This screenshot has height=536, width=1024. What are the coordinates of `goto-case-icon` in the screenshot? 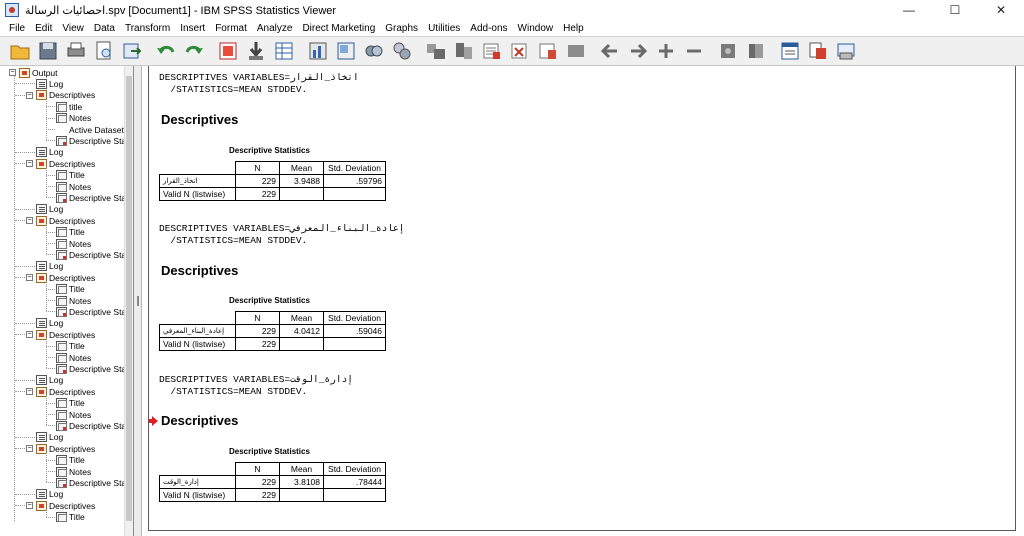 It's located at (256, 51).